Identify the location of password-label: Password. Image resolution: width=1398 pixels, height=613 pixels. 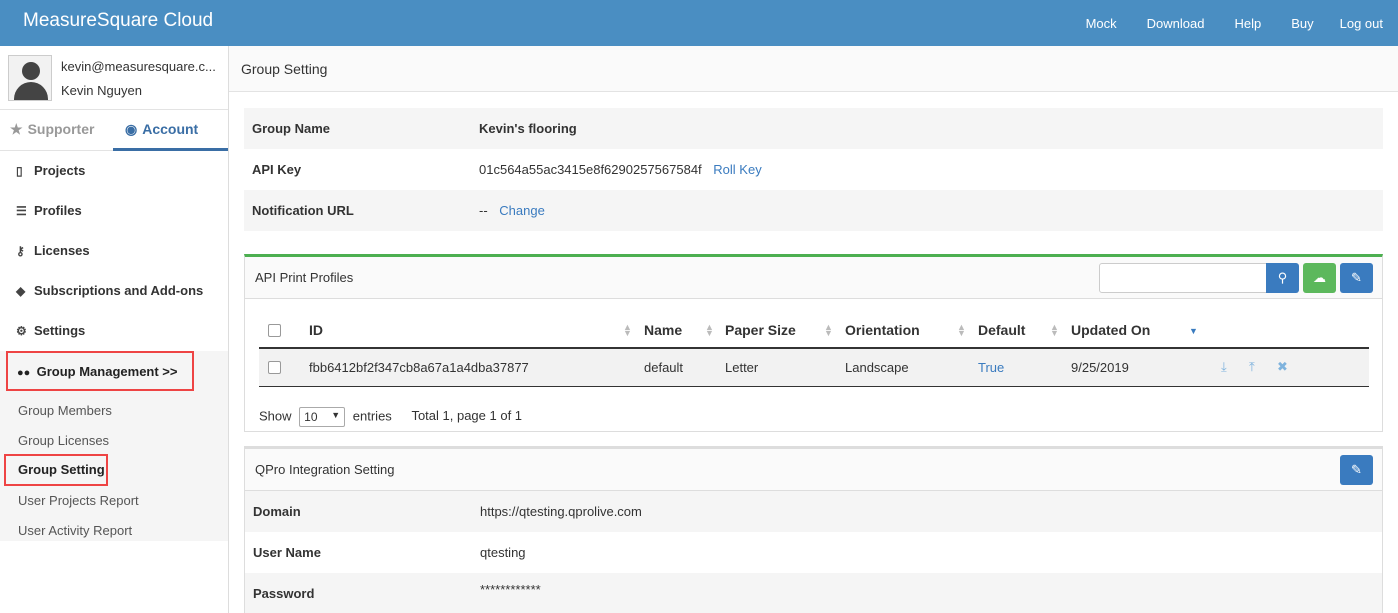
(284, 593).